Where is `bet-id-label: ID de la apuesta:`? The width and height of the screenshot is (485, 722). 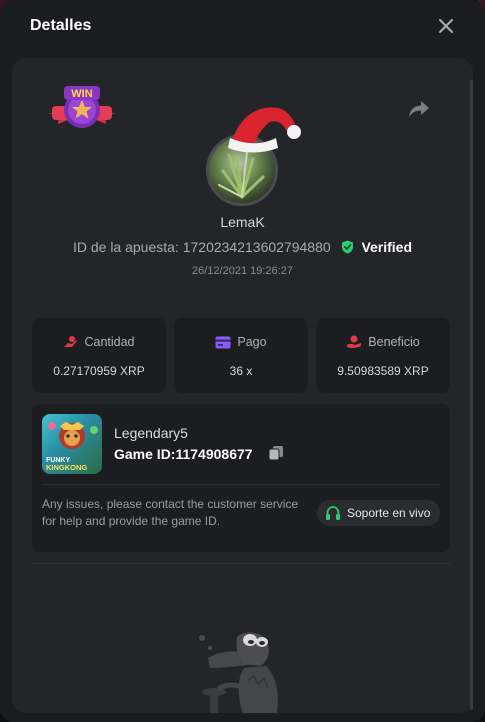
bet-id-label: ID de la apuesta: is located at coordinates (125, 247).